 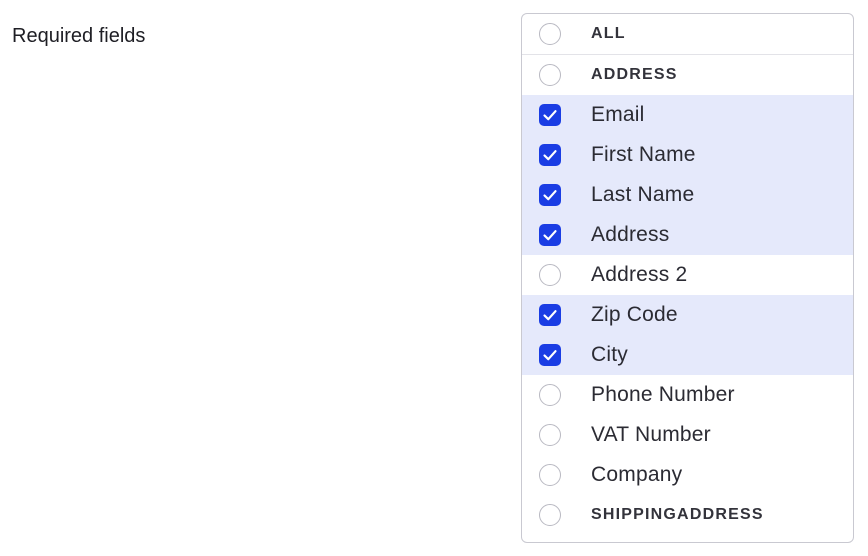 What do you see at coordinates (634, 74) in the screenshot?
I see `option-label: ADDRESS` at bounding box center [634, 74].